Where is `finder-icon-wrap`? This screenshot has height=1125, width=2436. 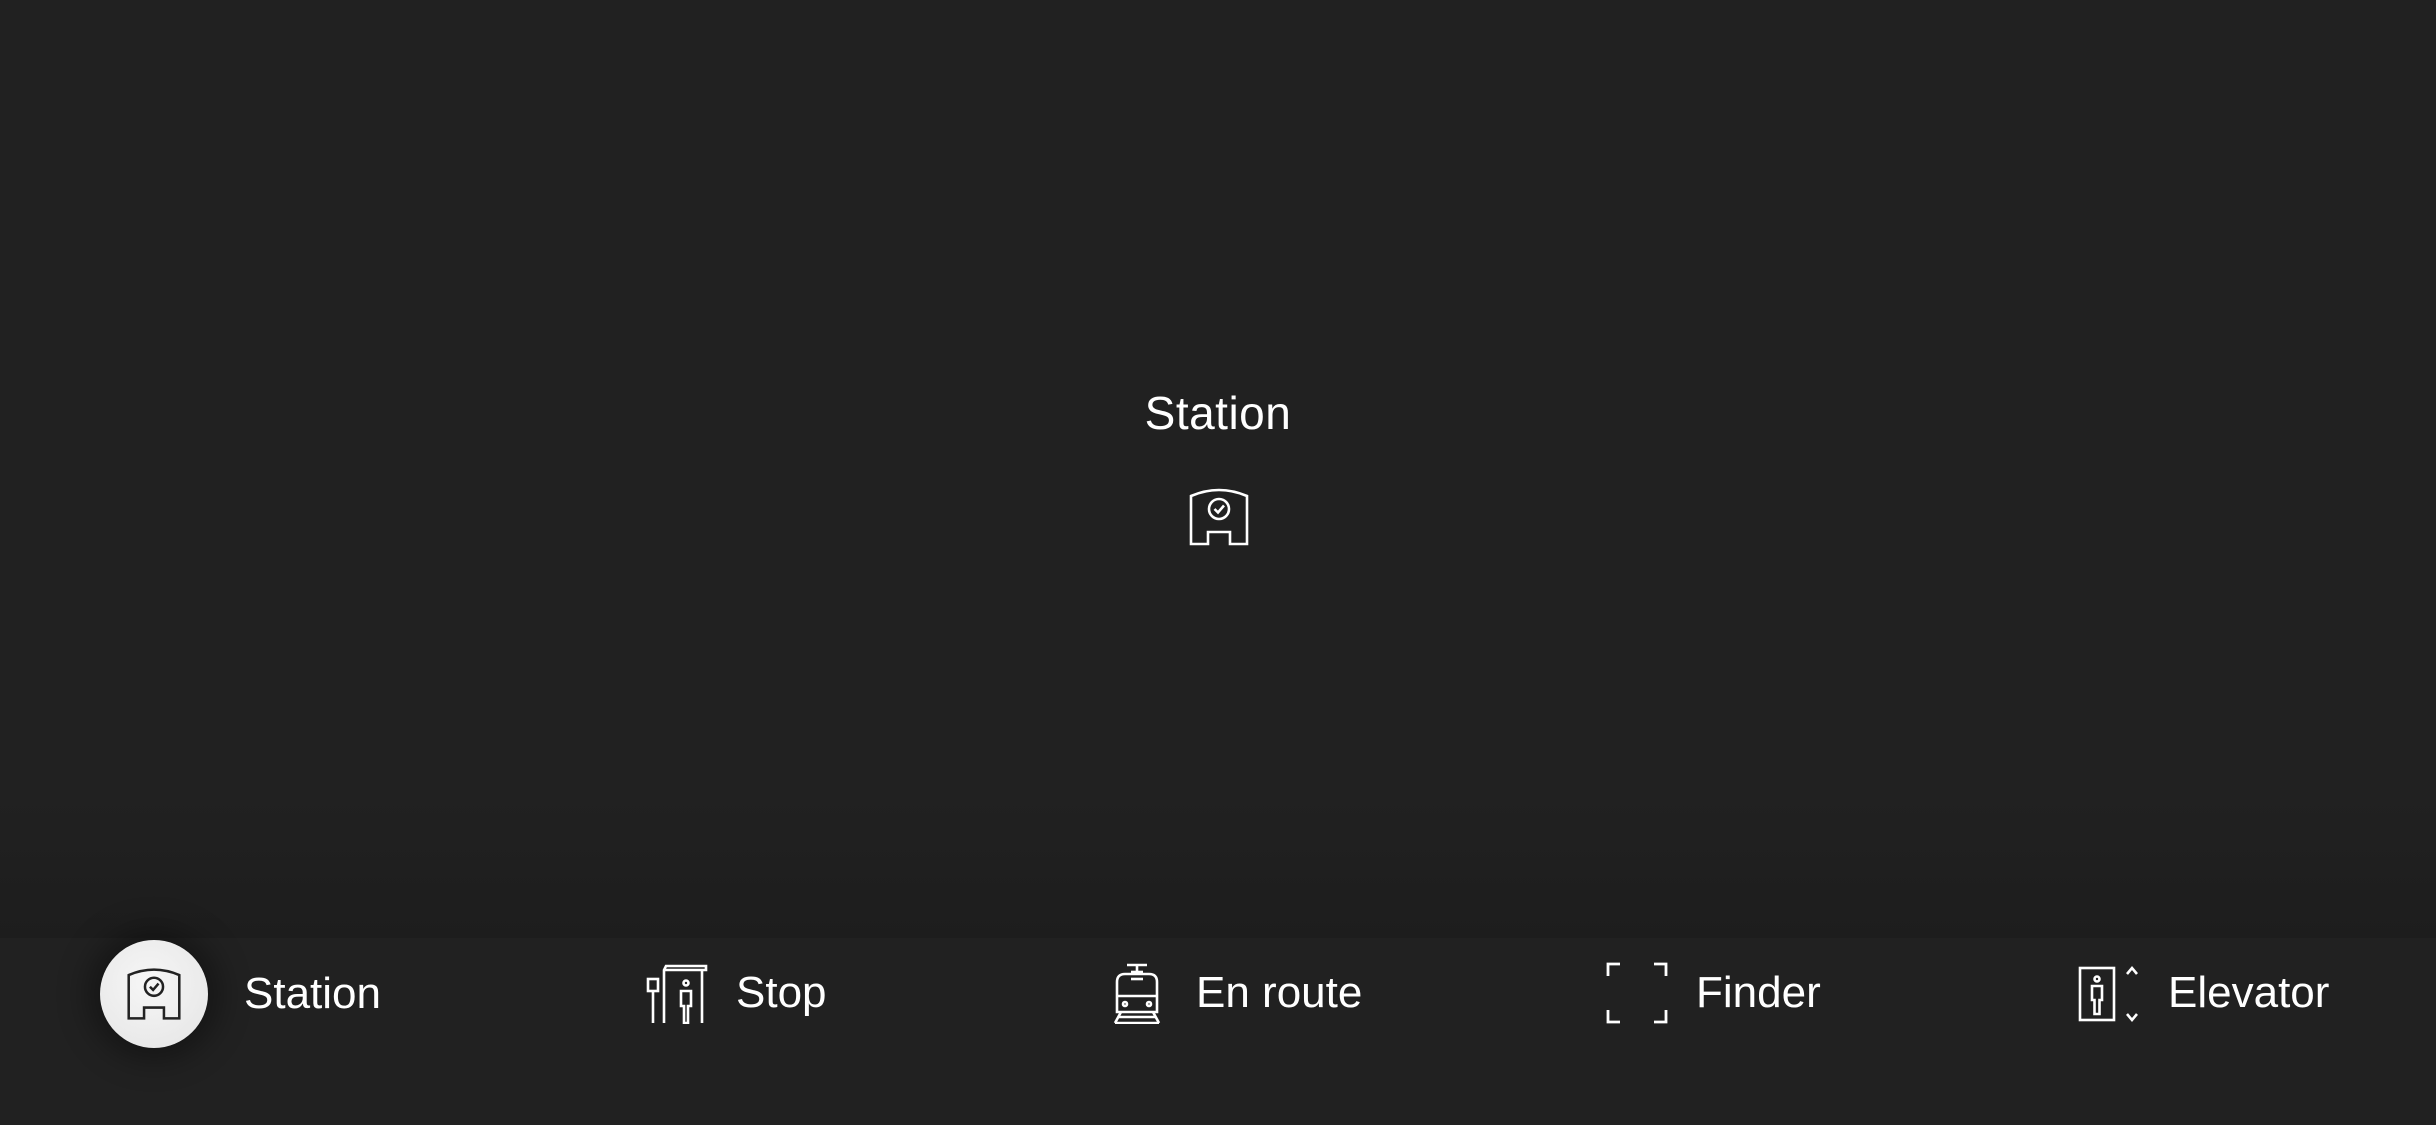
finder-icon-wrap is located at coordinates (1637, 993).